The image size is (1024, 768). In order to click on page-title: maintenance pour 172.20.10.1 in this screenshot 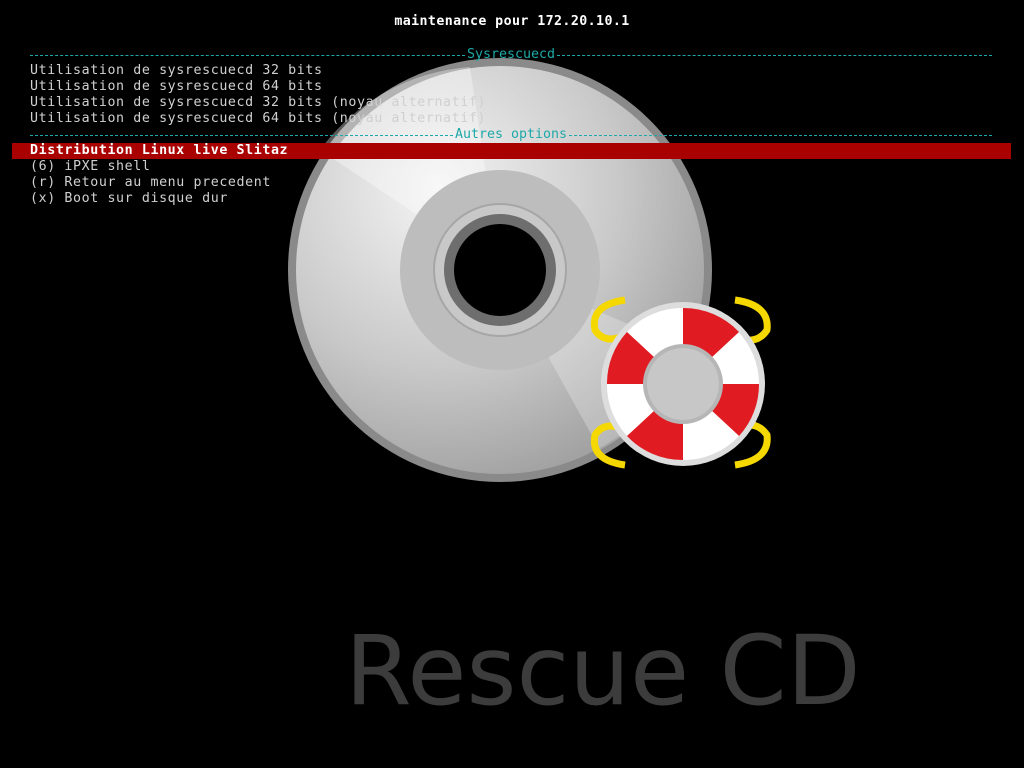, I will do `click(512, 21)`.